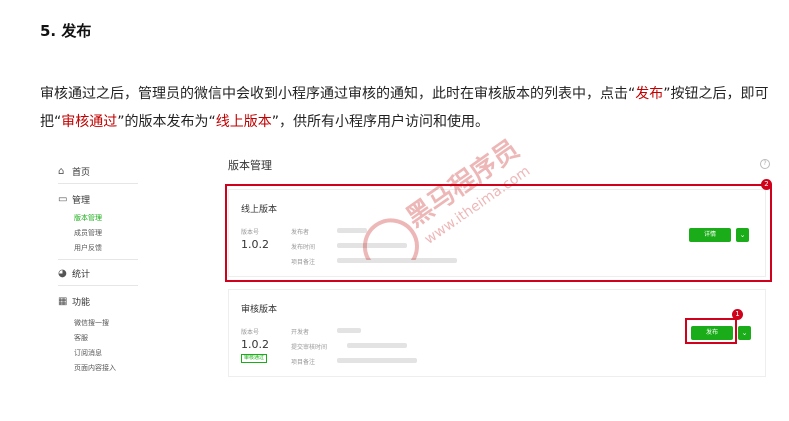  What do you see at coordinates (737, 314) in the screenshot?
I see `step-marker-1: 1` at bounding box center [737, 314].